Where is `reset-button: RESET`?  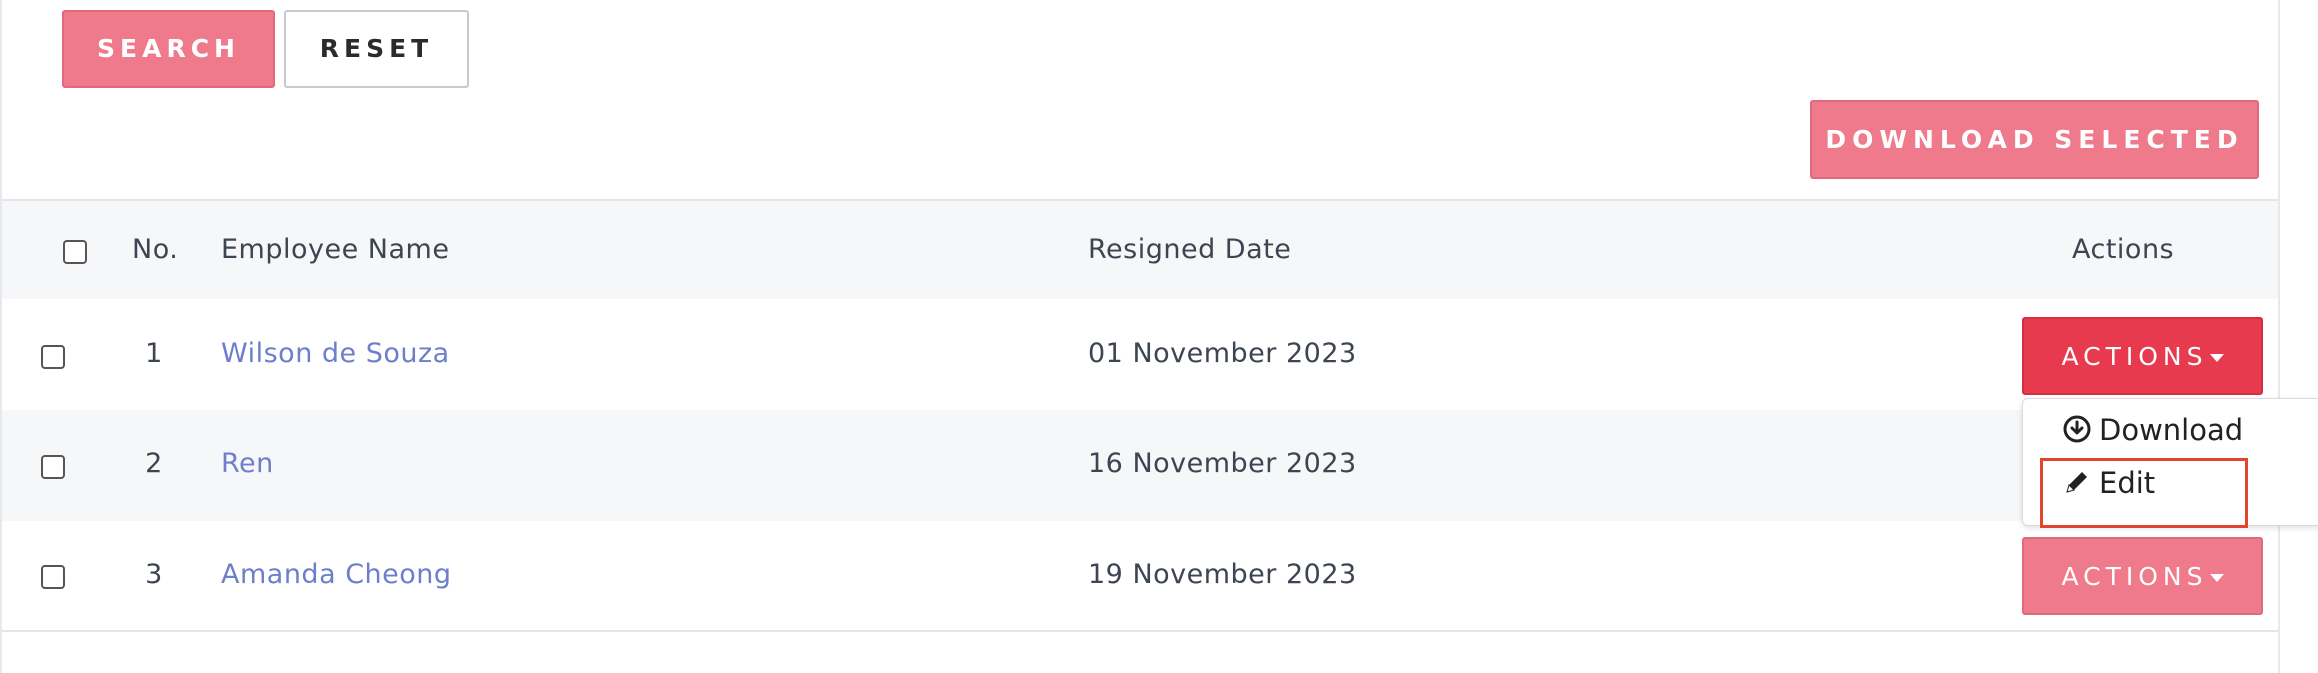
reset-button: RESET is located at coordinates (376, 49).